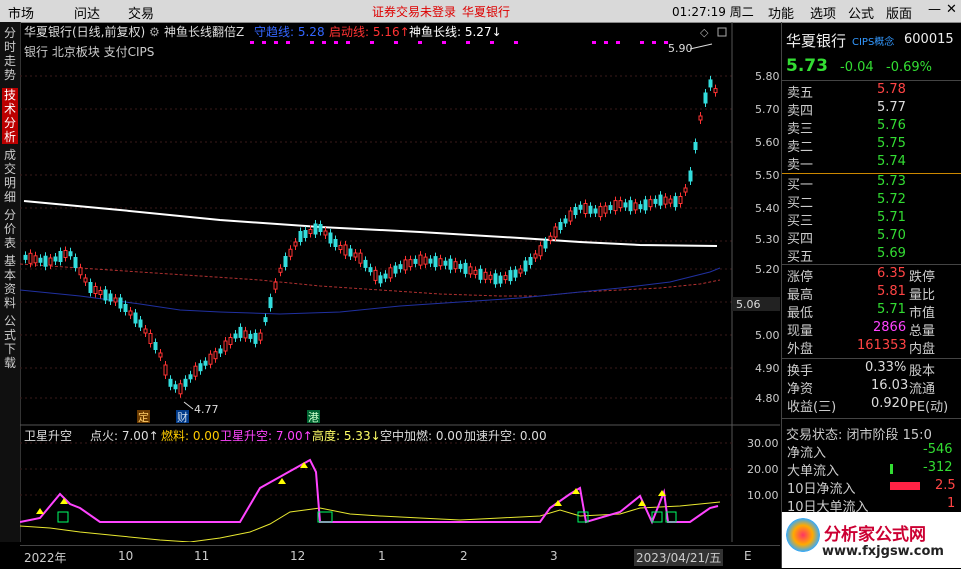 This screenshot has width=961, height=569. Describe the element at coordinates (505, 436) in the screenshot. I see `accel-value: 加速升空: 0.00` at that location.